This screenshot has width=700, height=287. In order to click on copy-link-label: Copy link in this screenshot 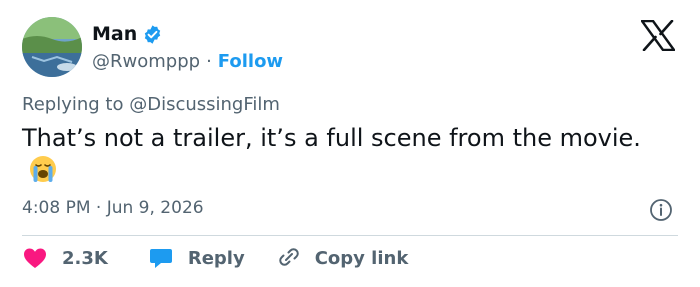, I will do `click(361, 258)`.